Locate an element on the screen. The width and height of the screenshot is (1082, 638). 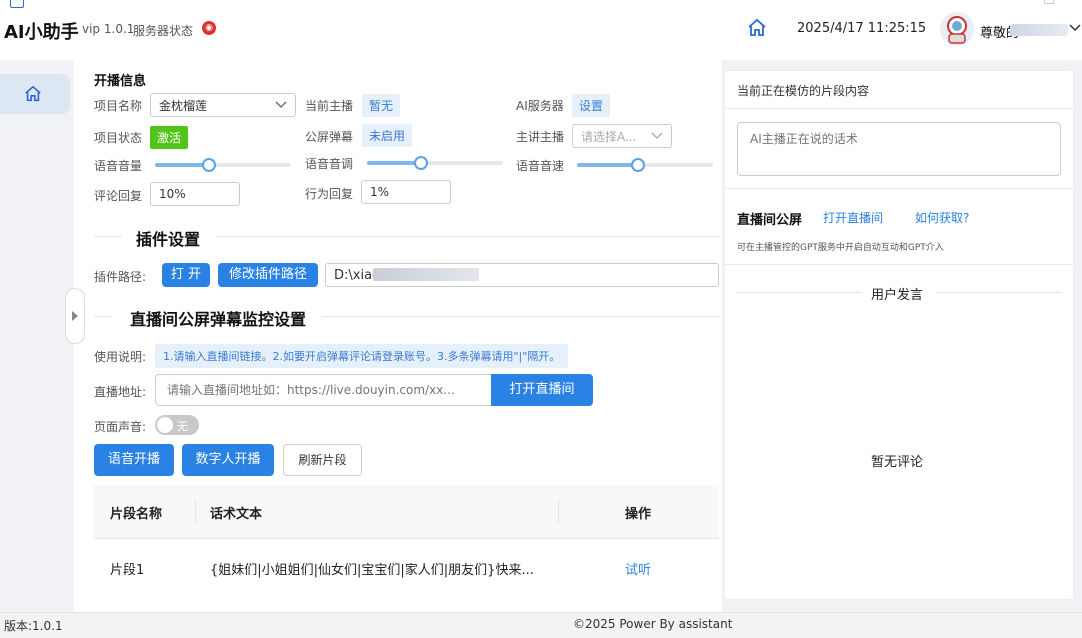
public-screen-title: 直播间公屏 is located at coordinates (770, 220).